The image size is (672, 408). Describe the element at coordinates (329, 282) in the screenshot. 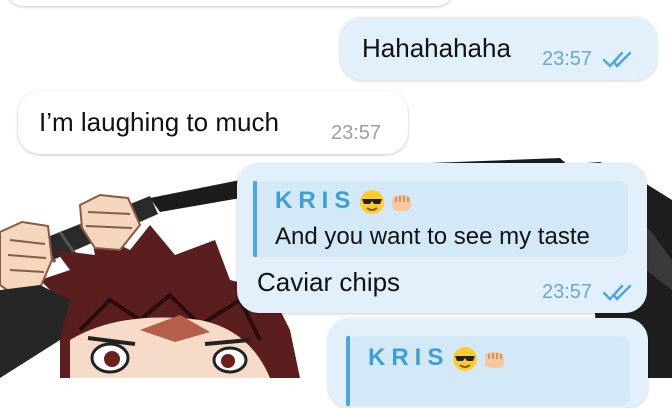

I see `message-text: Caviar chips` at that location.